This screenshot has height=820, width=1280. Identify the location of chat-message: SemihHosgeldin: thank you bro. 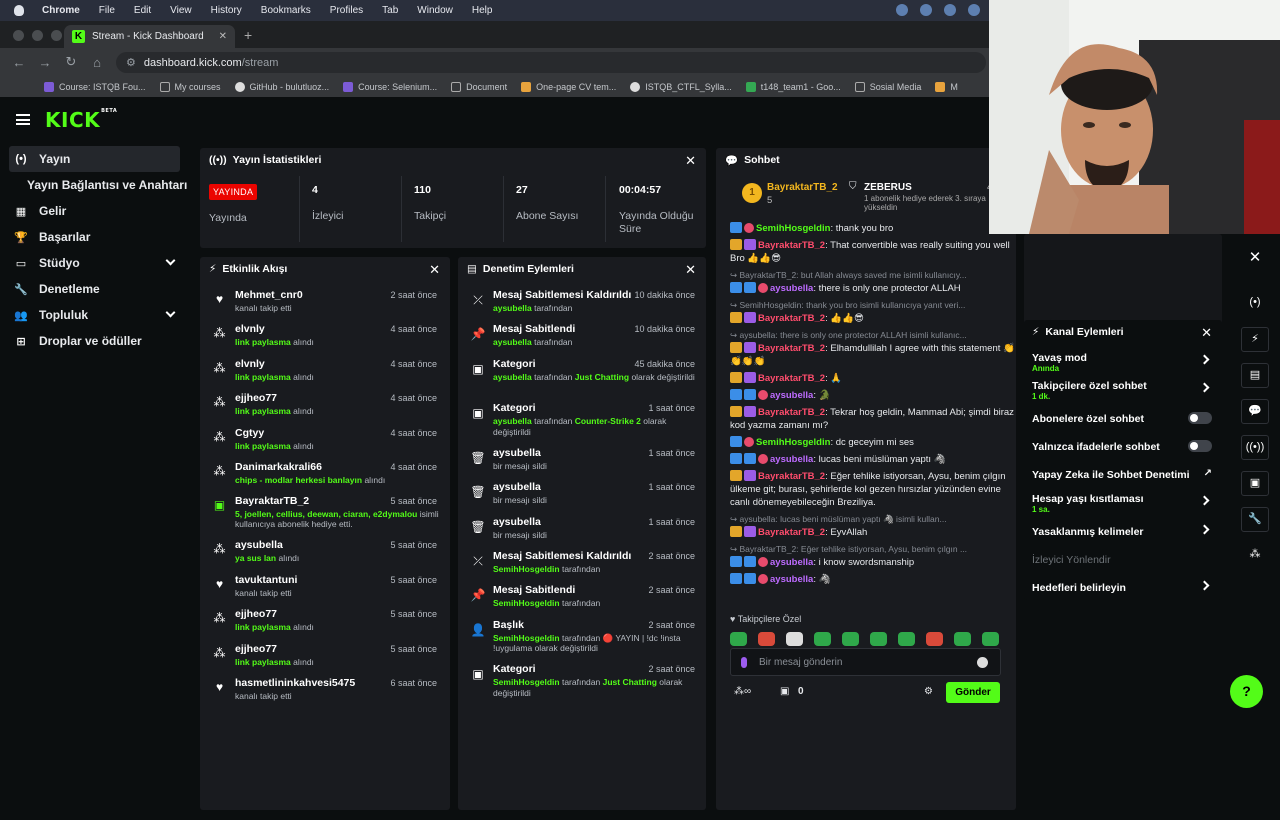
(873, 228).